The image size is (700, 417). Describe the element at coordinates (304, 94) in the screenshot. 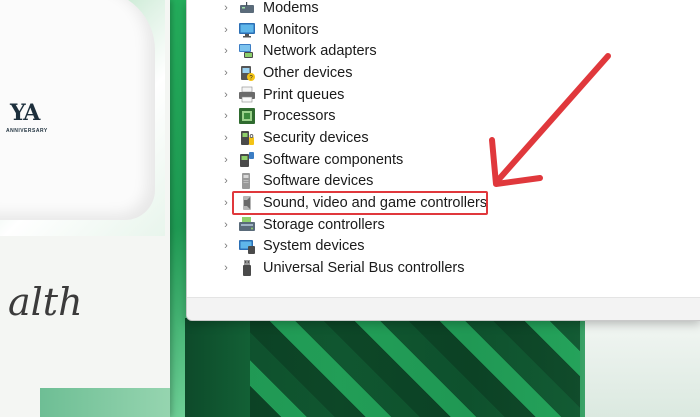

I see `tree-item-label: Print queues` at that location.